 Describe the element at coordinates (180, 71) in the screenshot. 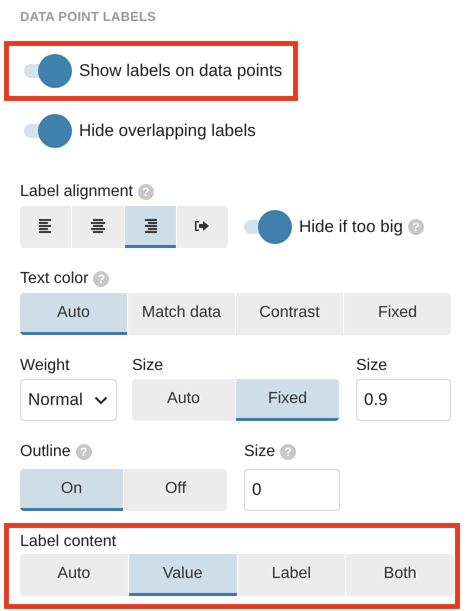

I see `toggle-label: Show labels on data points` at that location.